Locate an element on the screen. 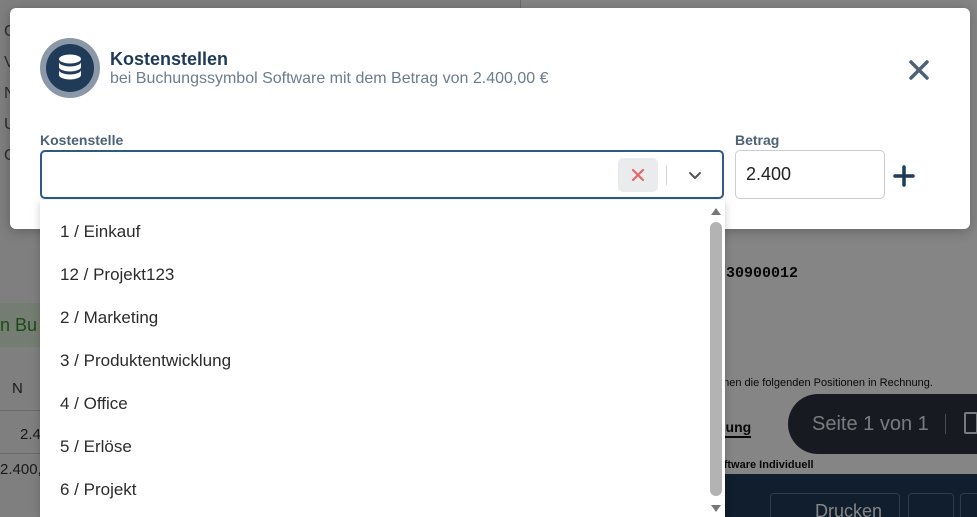 This screenshot has width=977, height=517. scroll-down-button is located at coordinates (716, 508).